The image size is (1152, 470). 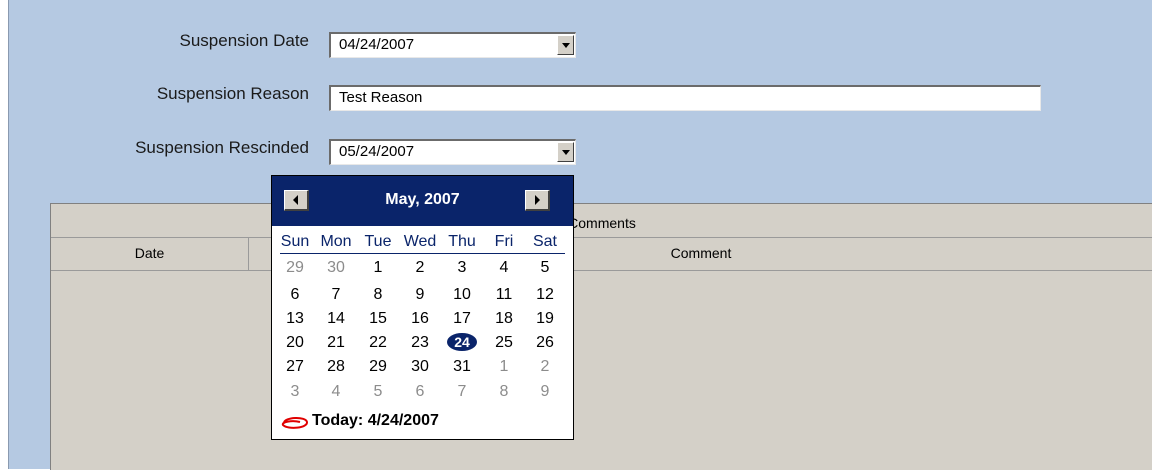 What do you see at coordinates (504, 343) in the screenshot?
I see `calendar-day: 25` at bounding box center [504, 343].